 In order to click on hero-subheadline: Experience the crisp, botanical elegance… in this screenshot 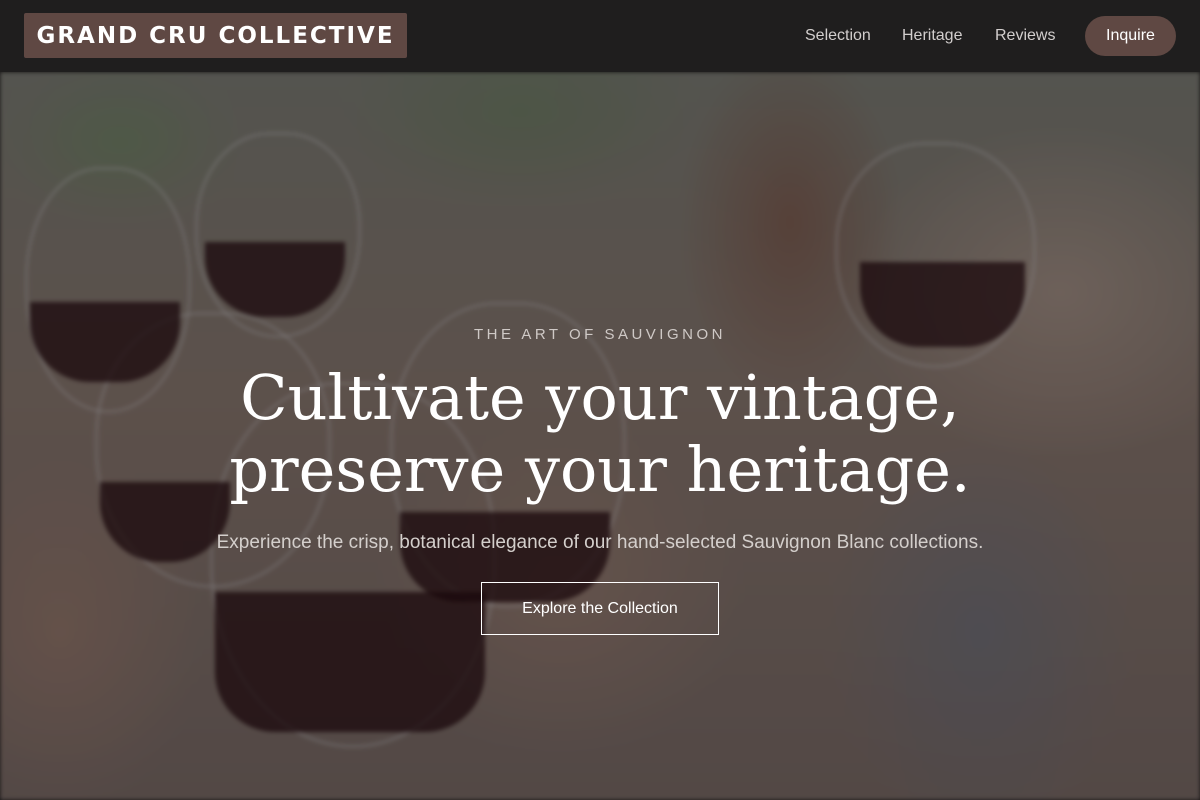, I will do `click(600, 542)`.